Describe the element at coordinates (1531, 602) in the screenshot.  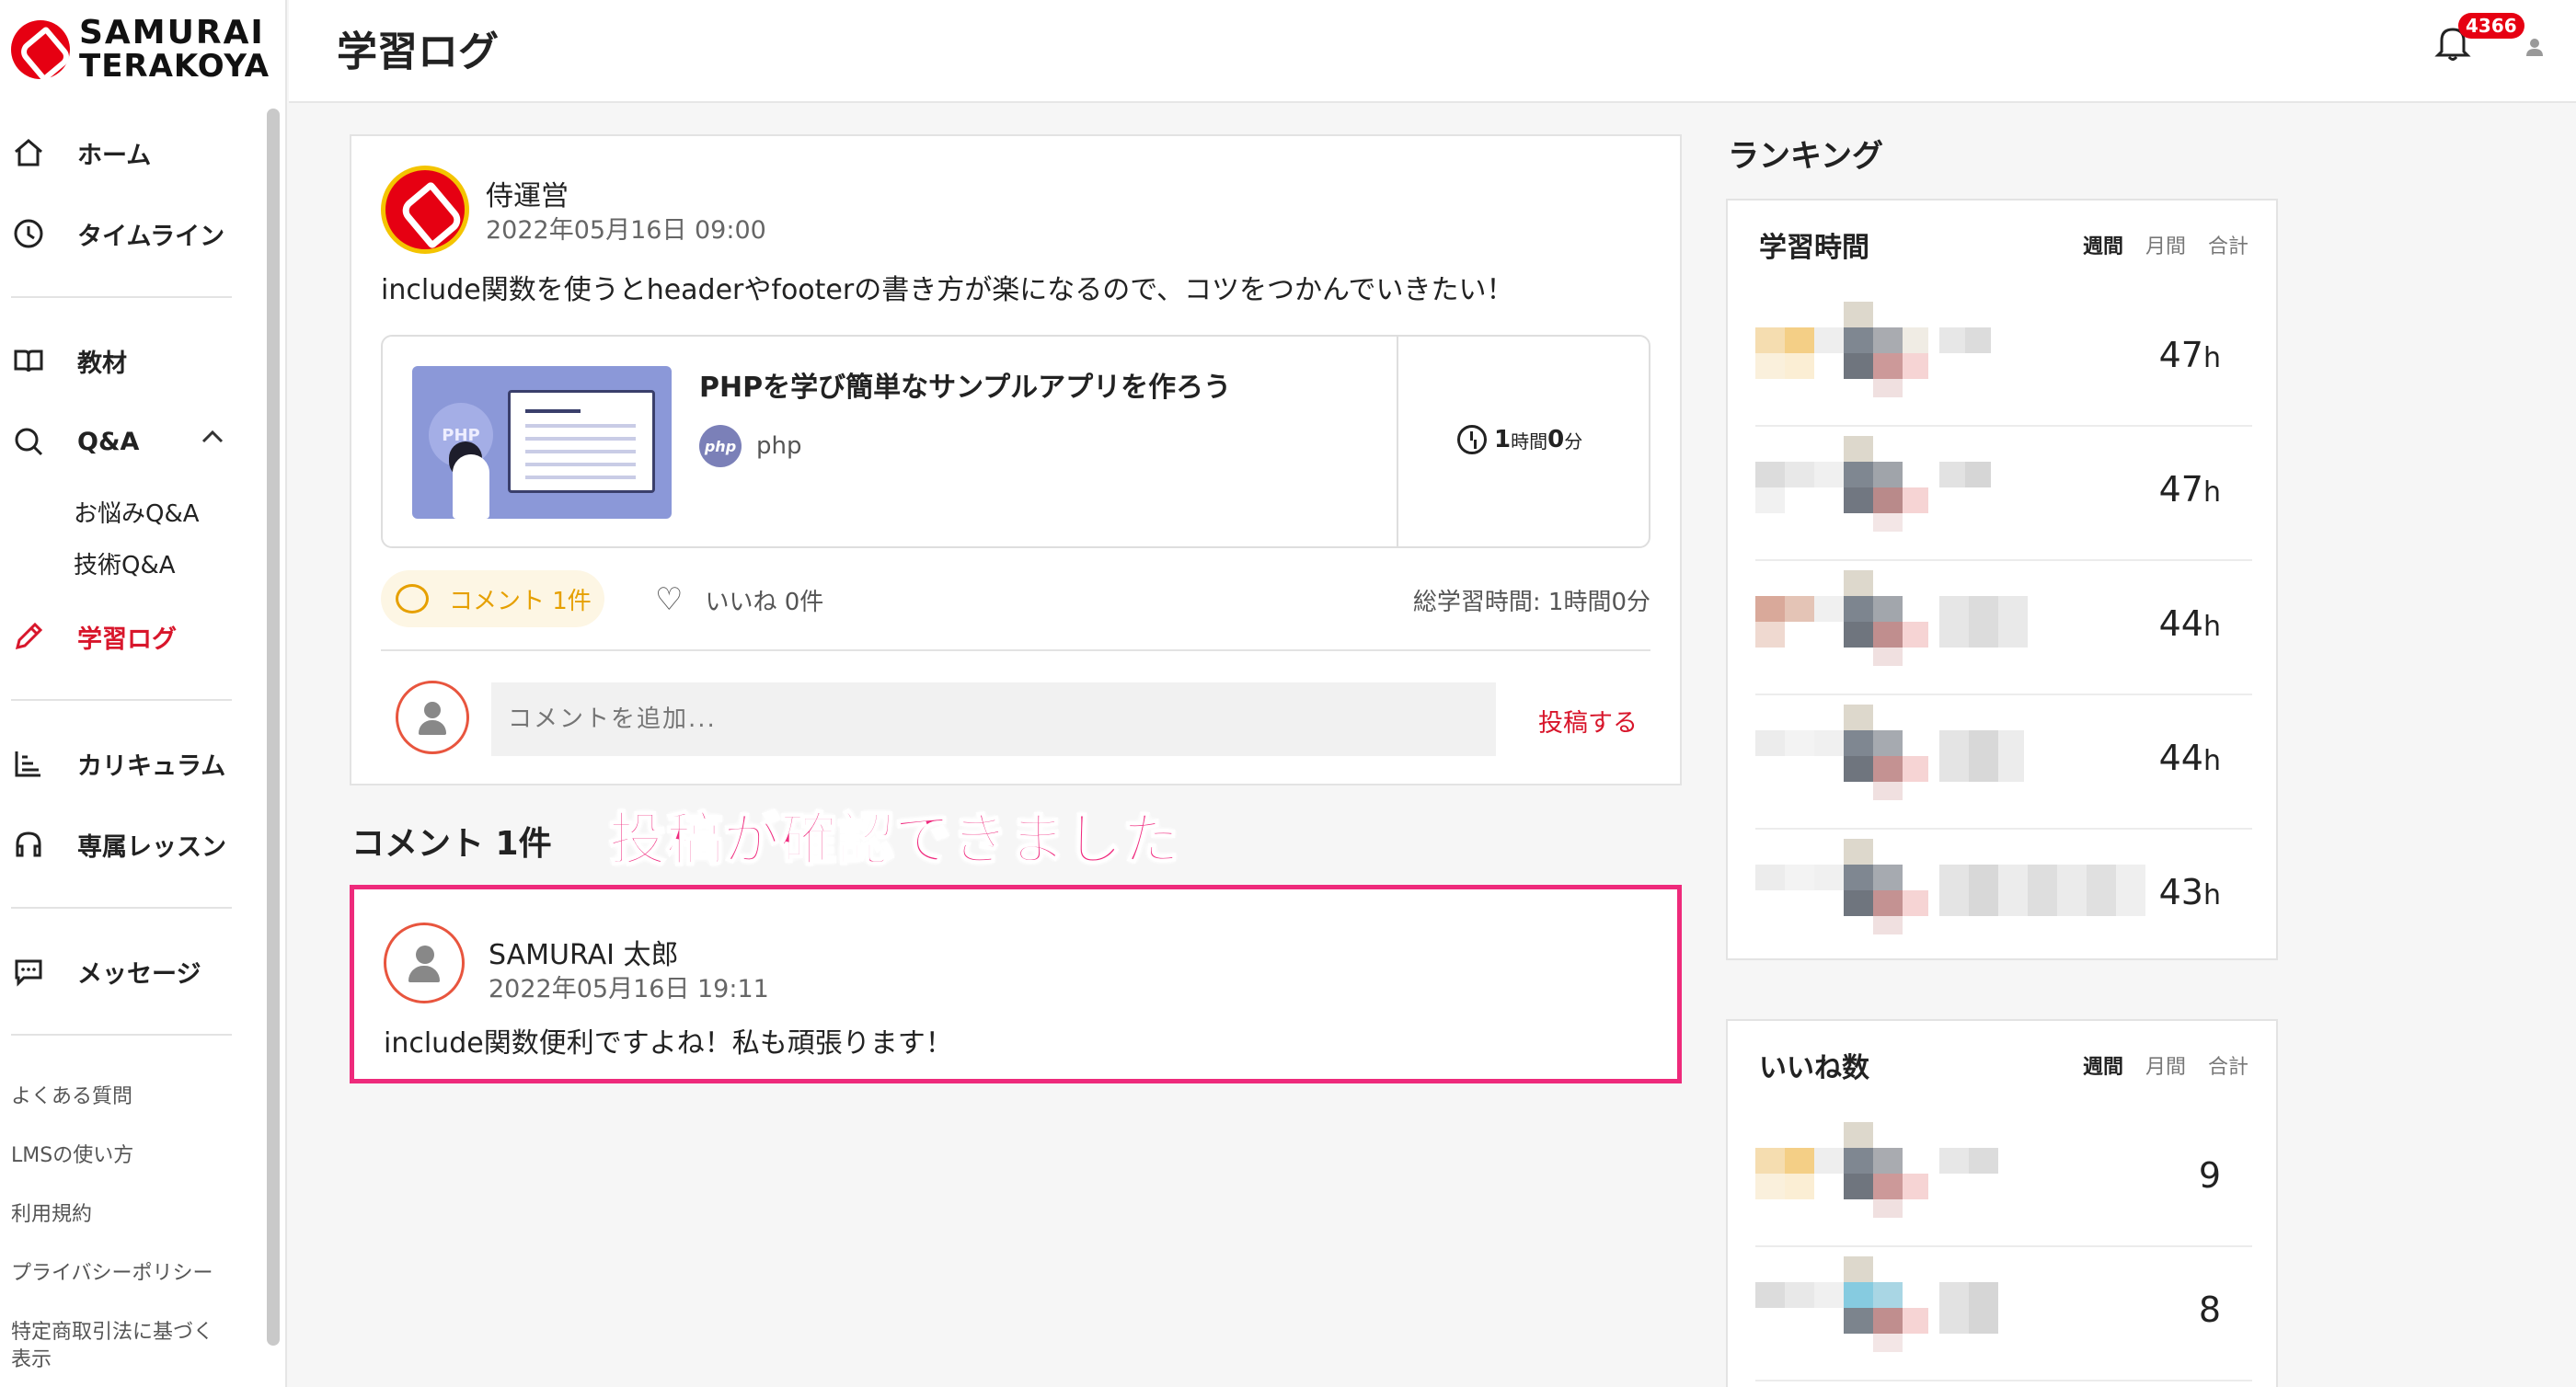
I see `total-study-time: 総学習時間: 1時間0分` at that location.